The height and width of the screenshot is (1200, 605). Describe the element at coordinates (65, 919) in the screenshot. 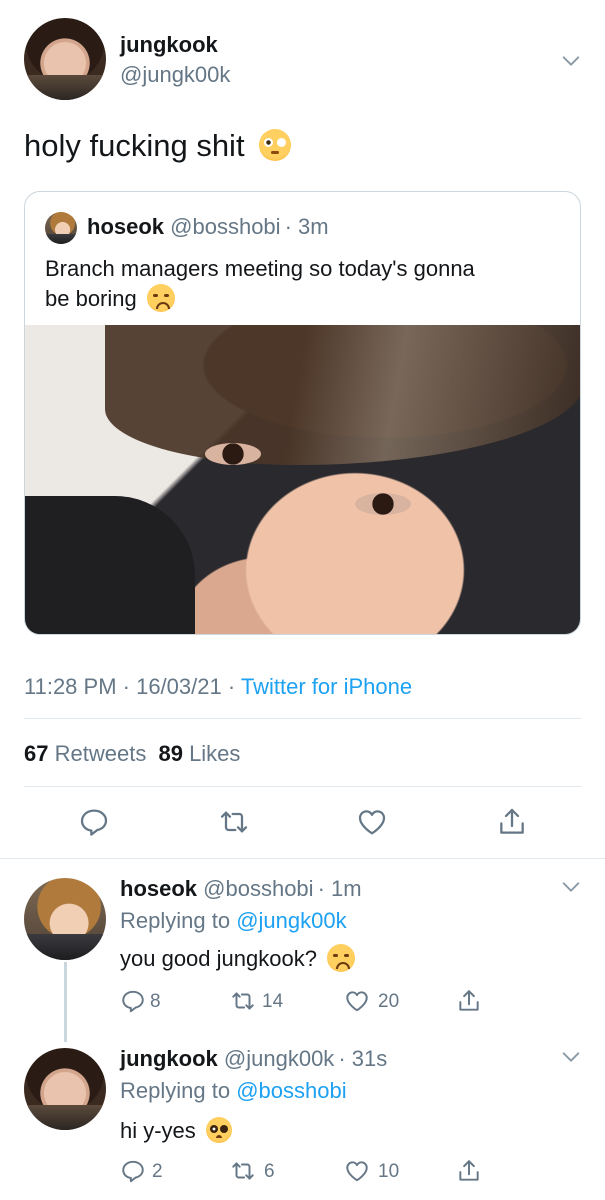

I see `avatar-hoseok` at that location.